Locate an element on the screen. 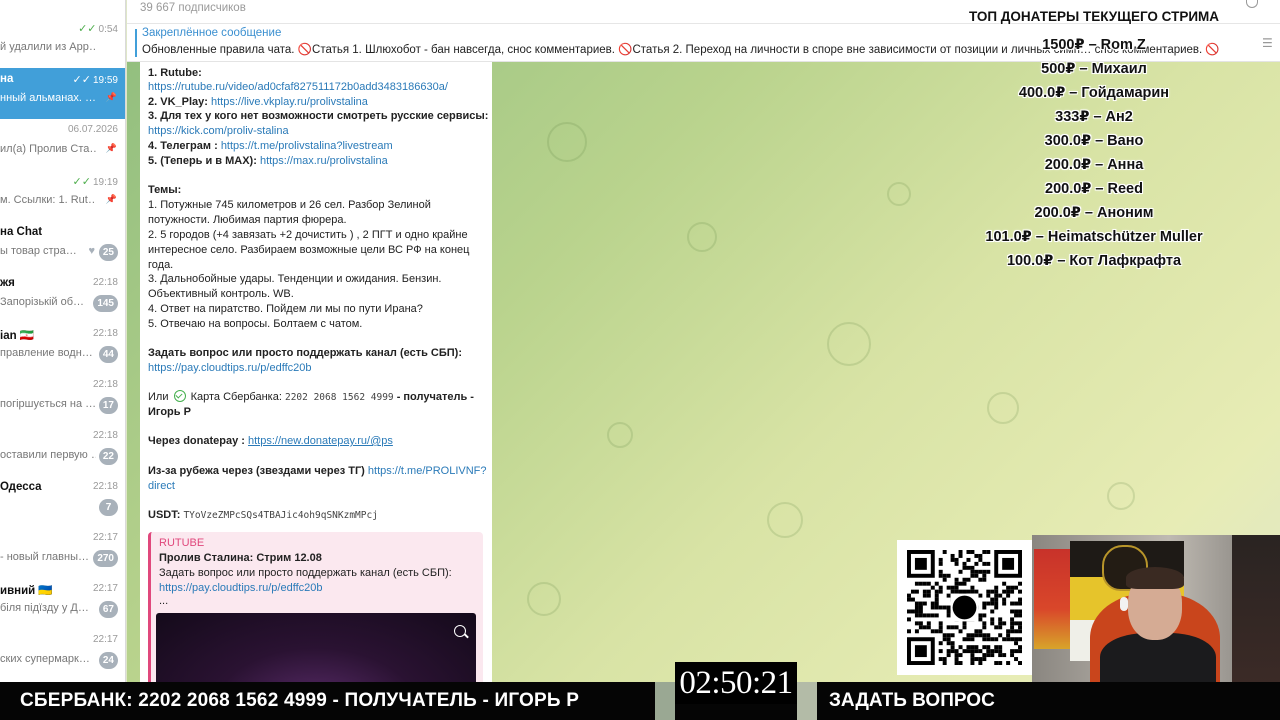  search-icon is located at coordinates (1252, 4).